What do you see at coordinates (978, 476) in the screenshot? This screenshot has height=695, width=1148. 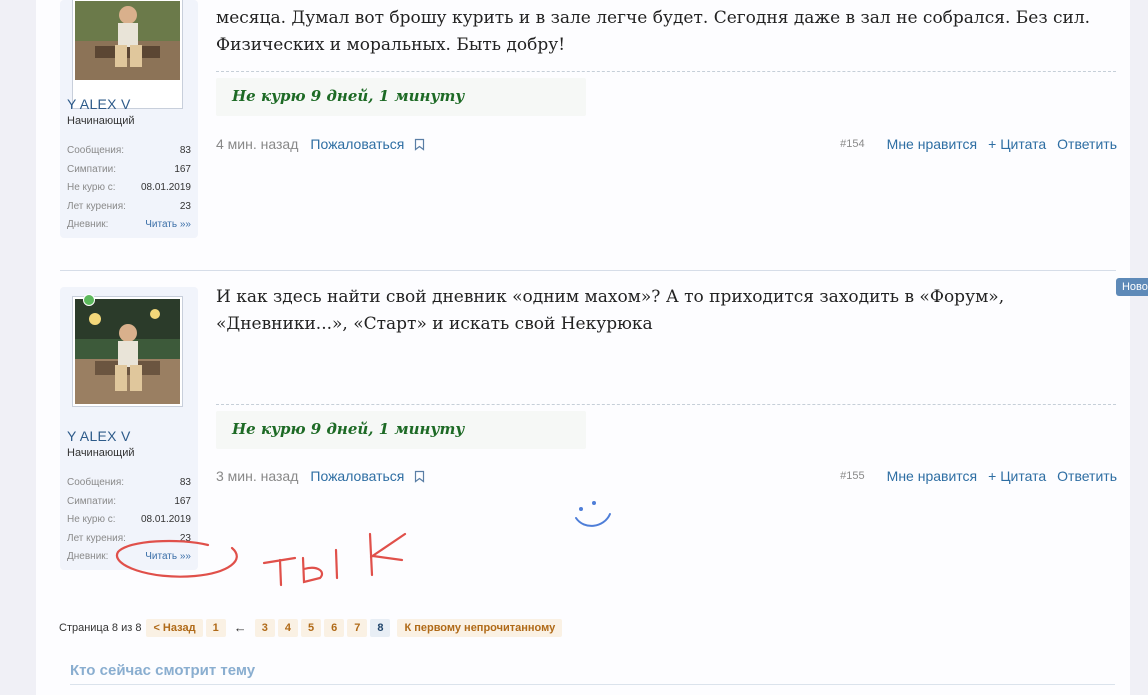 I see `post-footer-right: #155 Мне нравится + Цитата Ответить` at bounding box center [978, 476].